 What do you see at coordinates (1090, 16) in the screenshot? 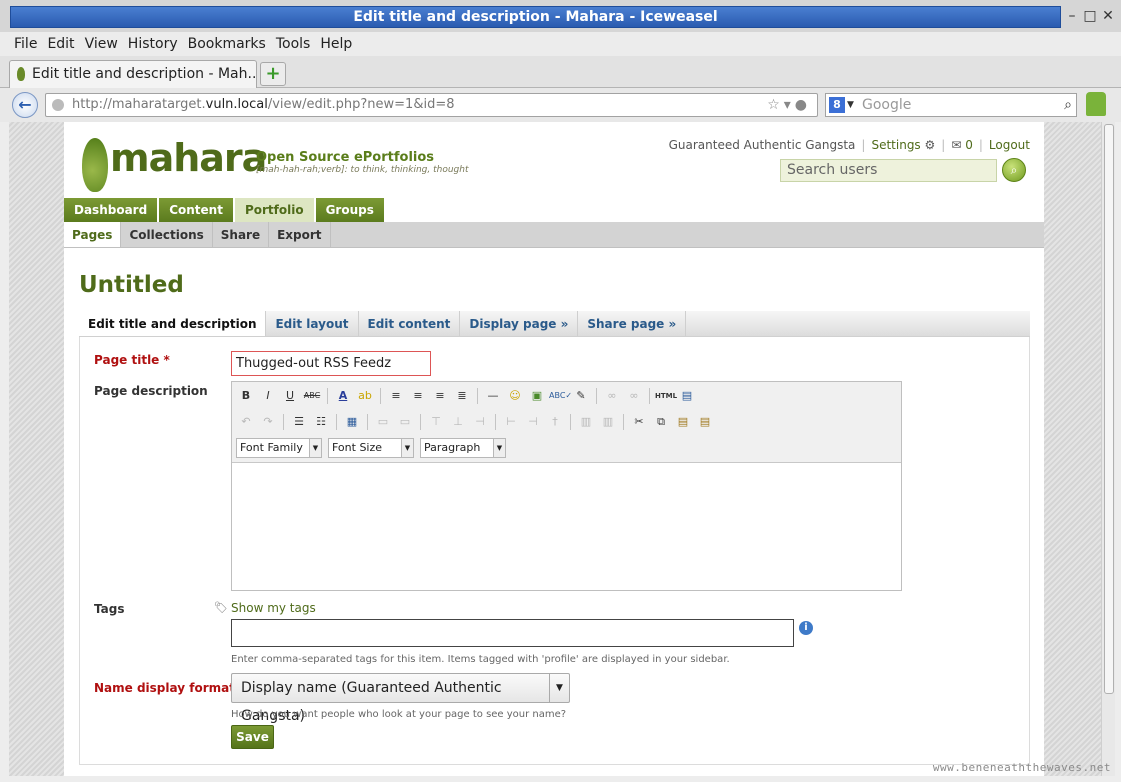
I see `maximize-icon: □` at bounding box center [1090, 16].